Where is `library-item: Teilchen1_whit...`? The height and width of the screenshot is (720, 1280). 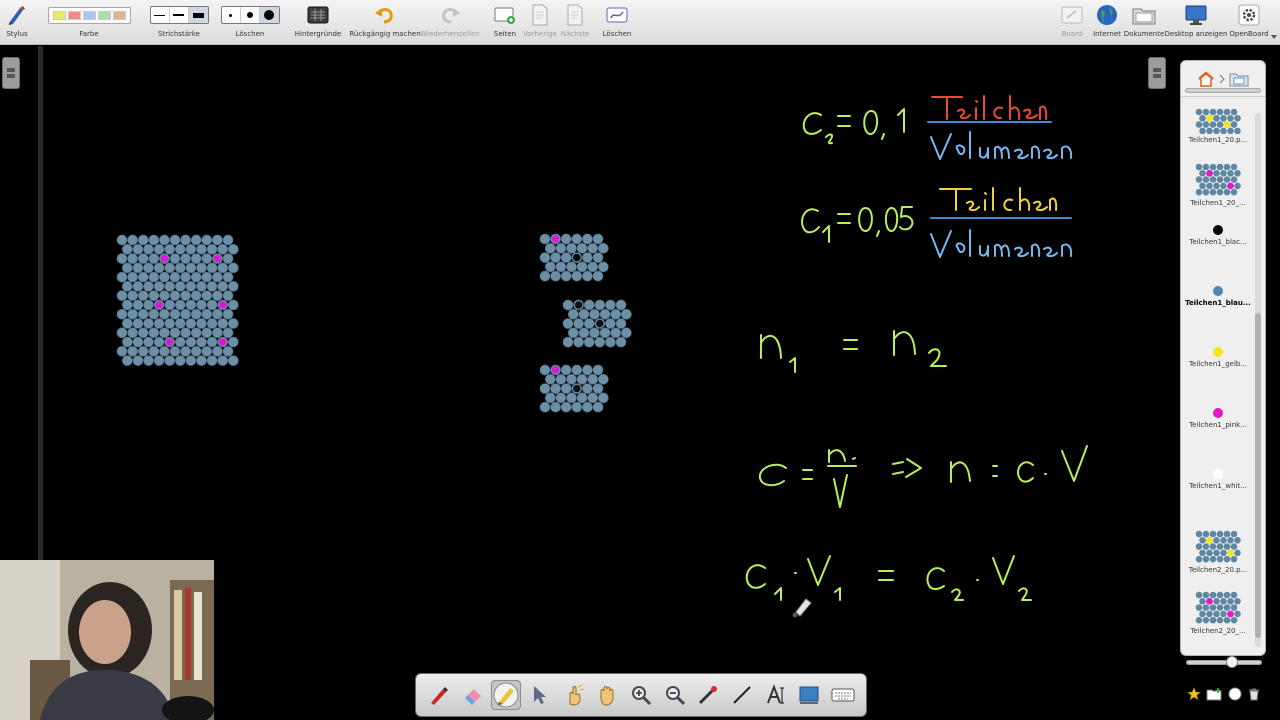
library-item: Teilchen1_whit... is located at coordinates (1218, 479).